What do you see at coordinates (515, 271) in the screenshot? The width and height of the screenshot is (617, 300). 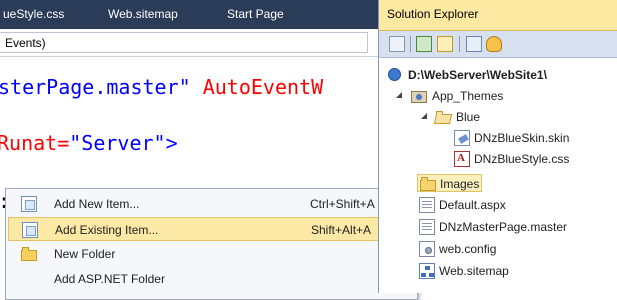 I see `tree-node-web-sitemap: Web.sitemap` at bounding box center [515, 271].